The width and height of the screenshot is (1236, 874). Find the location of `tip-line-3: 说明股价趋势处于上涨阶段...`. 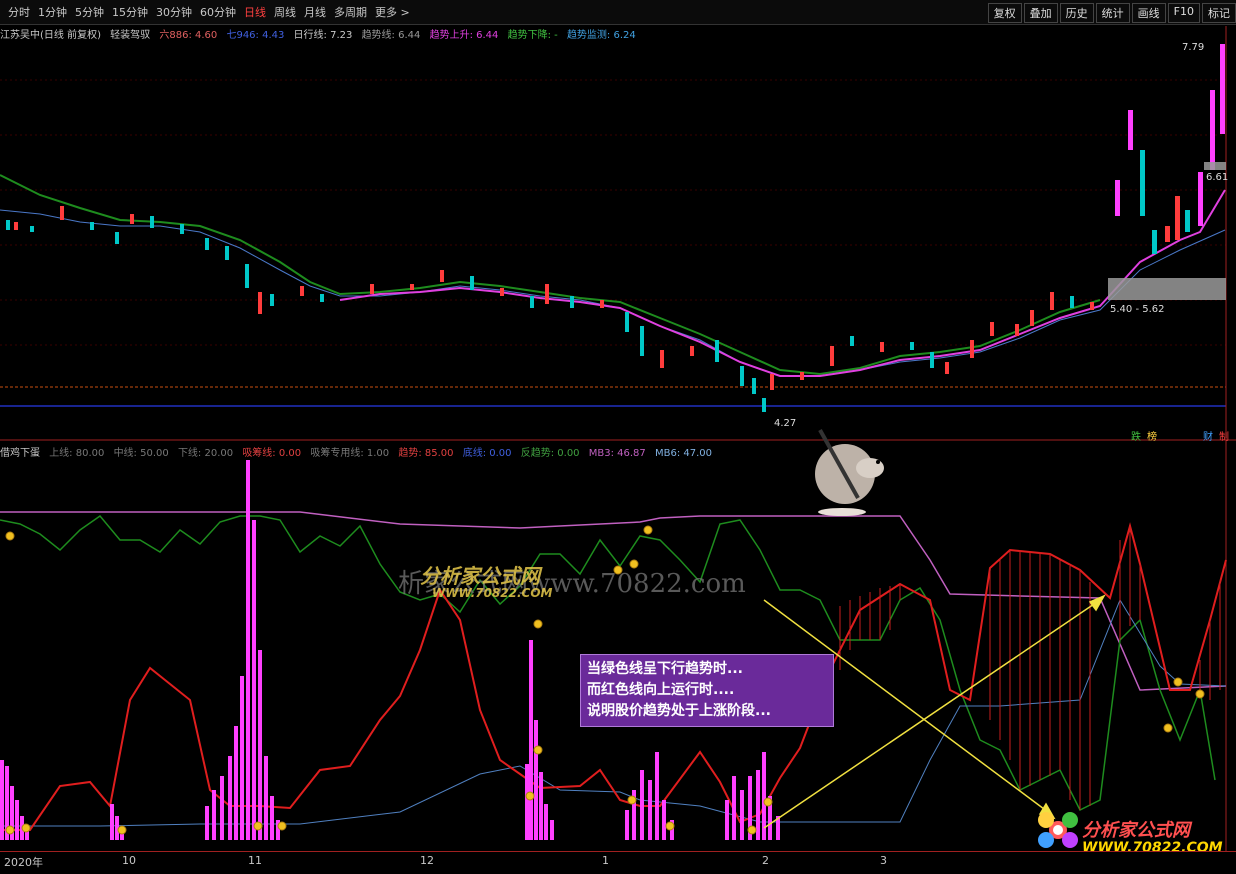

tip-line-3: 说明股价趋势处于上涨阶段... is located at coordinates (679, 711).